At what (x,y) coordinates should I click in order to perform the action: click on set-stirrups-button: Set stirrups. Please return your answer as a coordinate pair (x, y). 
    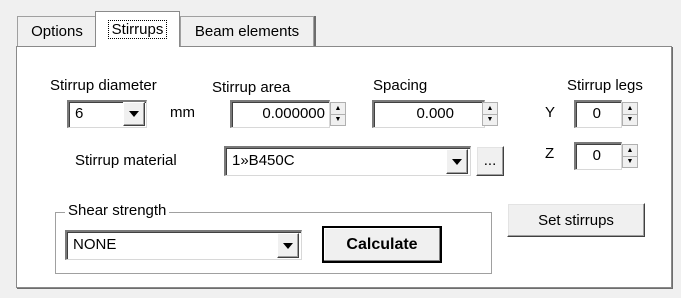
    Looking at the image, I should click on (576, 220).